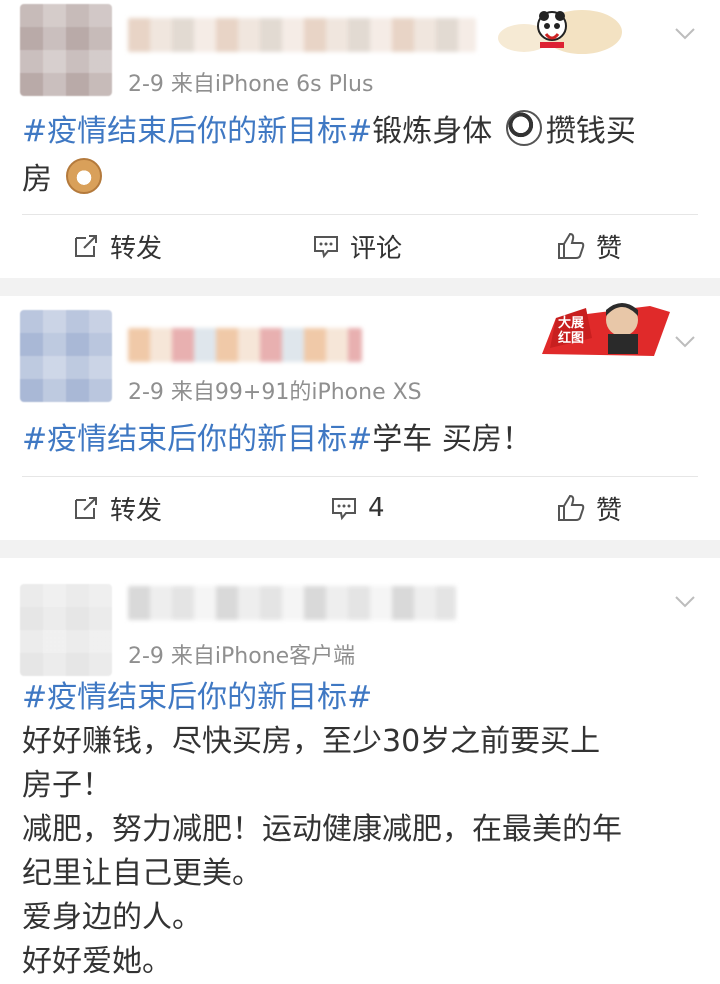  Describe the element at coordinates (311, 741) in the screenshot. I see `post-text-line: 好好赚钱，尽快买房，至少30岁之前要买上` at that location.